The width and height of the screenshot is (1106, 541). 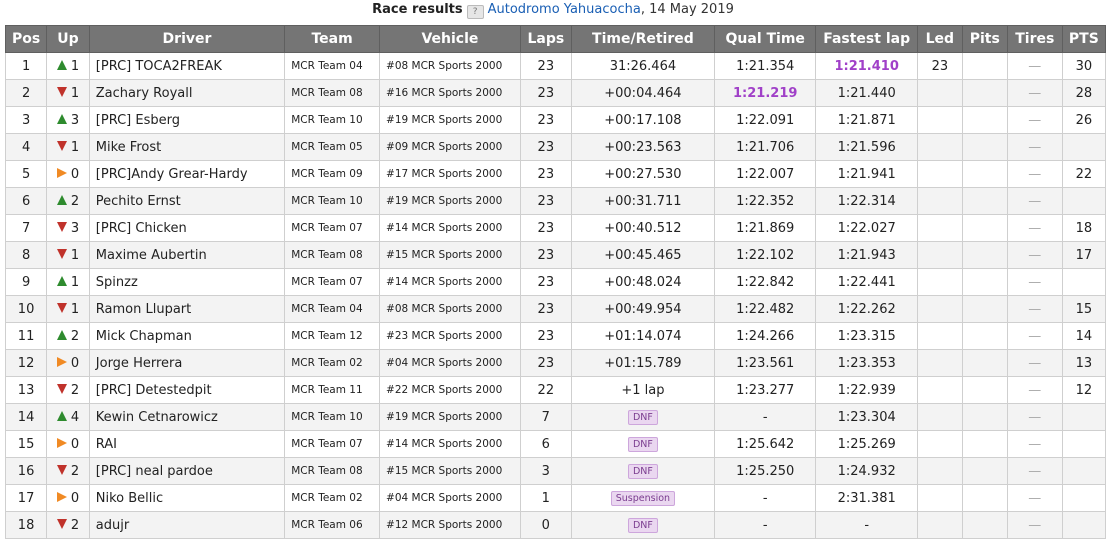 What do you see at coordinates (332, 39) in the screenshot?
I see `header-team: Team` at bounding box center [332, 39].